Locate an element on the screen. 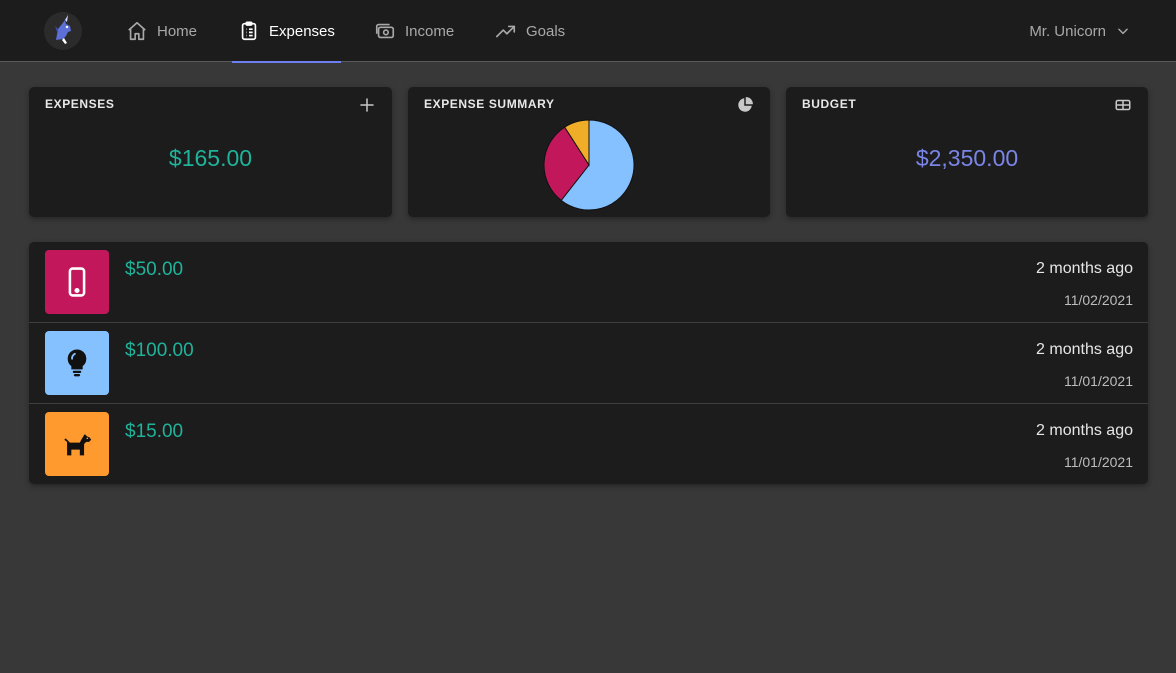 The image size is (1176, 673). expenses-card: EXPENSES $165.00 is located at coordinates (210, 152).